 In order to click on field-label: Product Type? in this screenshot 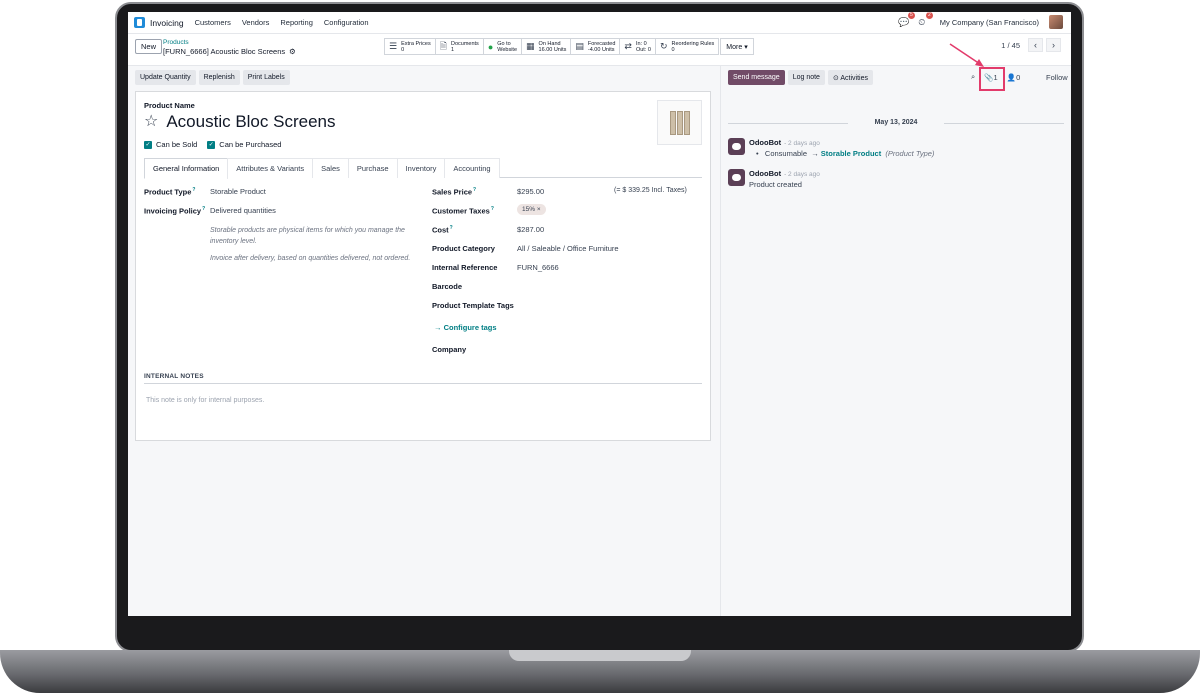, I will do `click(169, 192)`.